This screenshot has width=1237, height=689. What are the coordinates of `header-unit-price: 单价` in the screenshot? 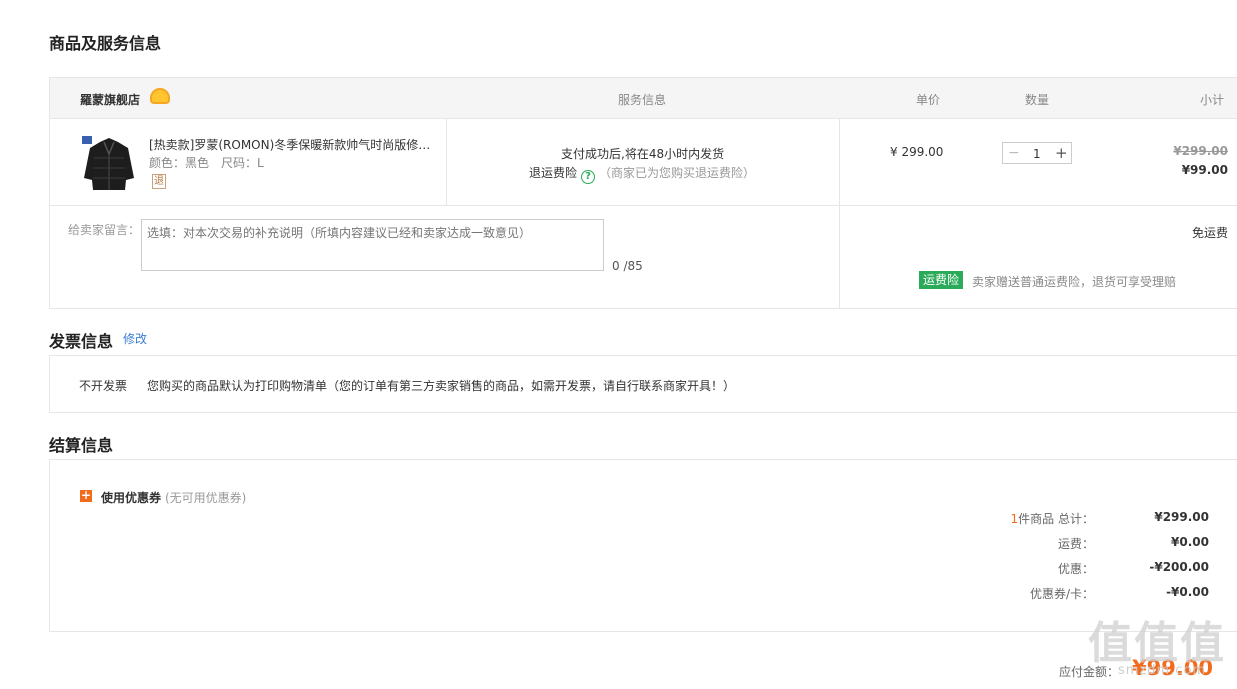 It's located at (928, 100).